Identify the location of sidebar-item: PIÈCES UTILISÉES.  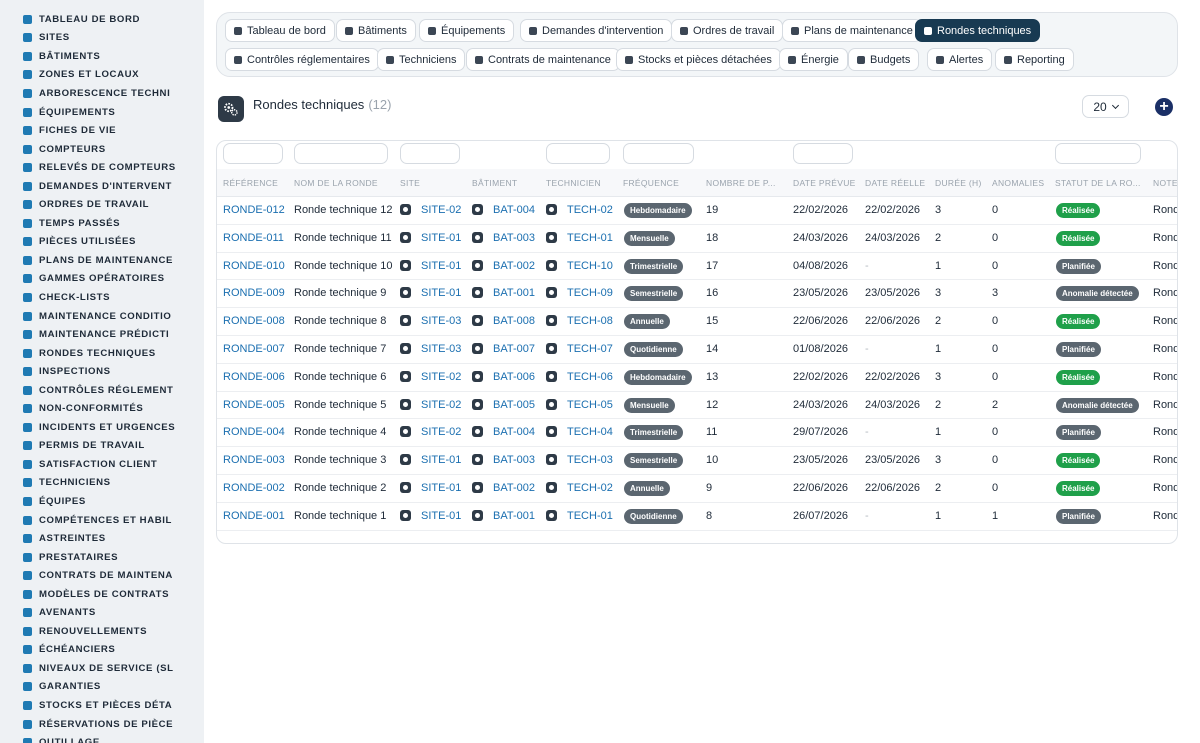
(102, 242).